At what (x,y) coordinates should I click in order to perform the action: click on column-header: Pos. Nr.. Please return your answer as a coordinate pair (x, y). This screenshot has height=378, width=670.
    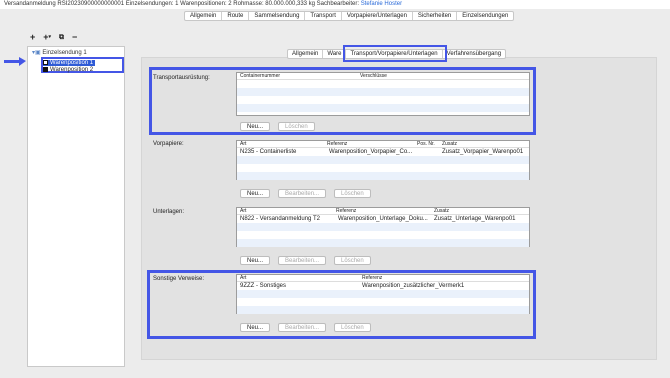
    Looking at the image, I should click on (426, 144).